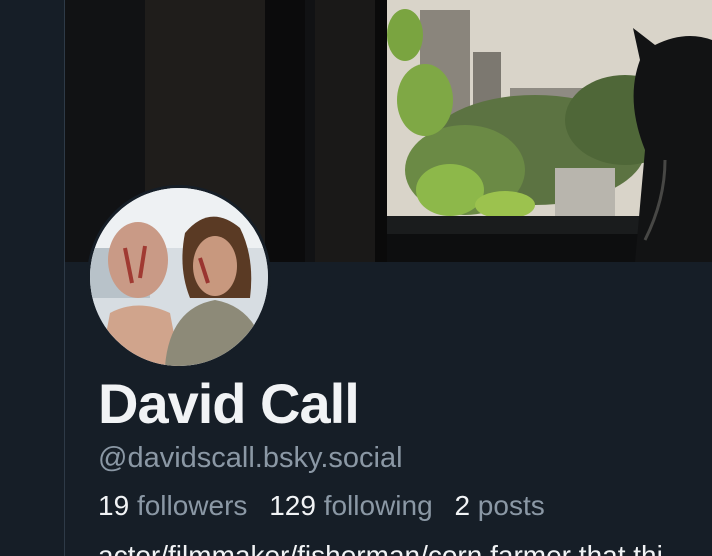 This screenshot has height=556, width=712. I want to click on followers-stat: 19 followers, so click(176, 505).